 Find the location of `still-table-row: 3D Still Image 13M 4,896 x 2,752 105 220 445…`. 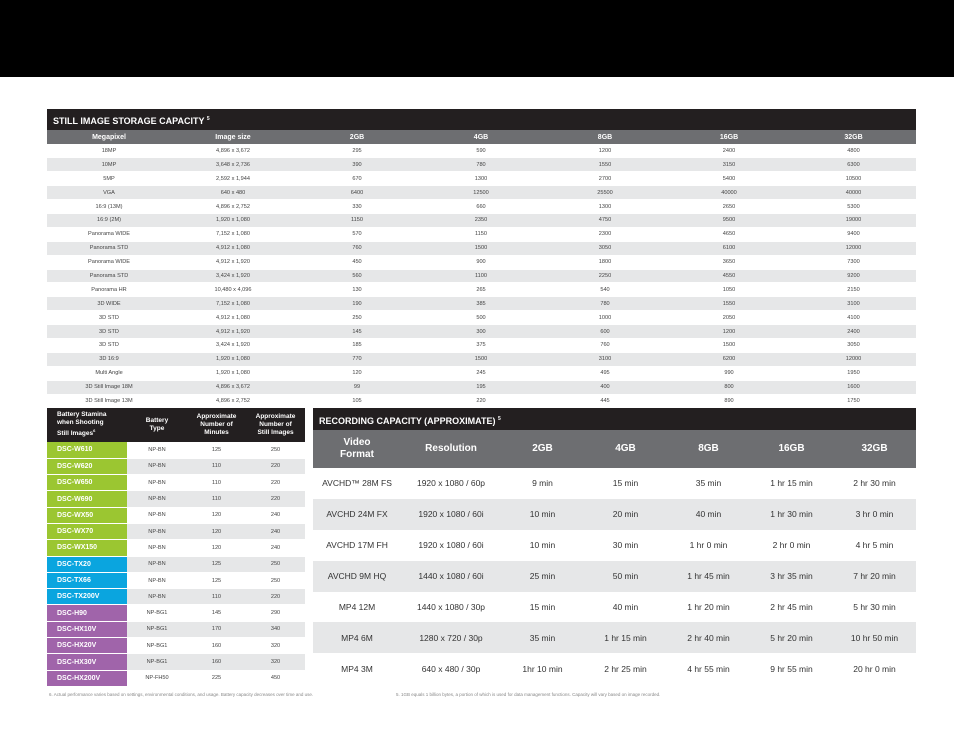

still-table-row: 3D Still Image 13M 4,896 x 2,752 105 220 445… is located at coordinates (481, 401).